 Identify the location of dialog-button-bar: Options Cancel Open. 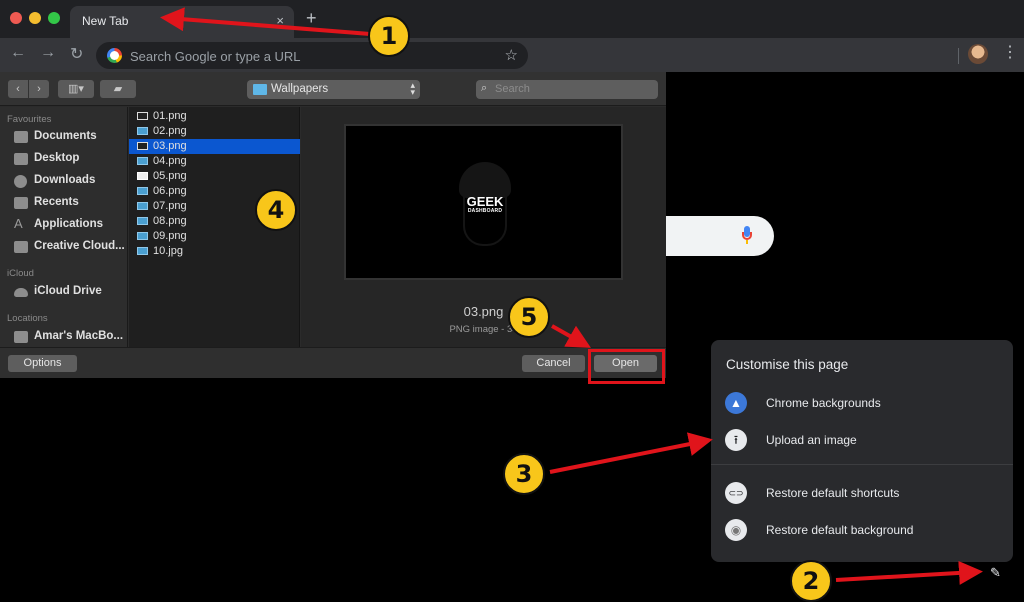
(333, 362).